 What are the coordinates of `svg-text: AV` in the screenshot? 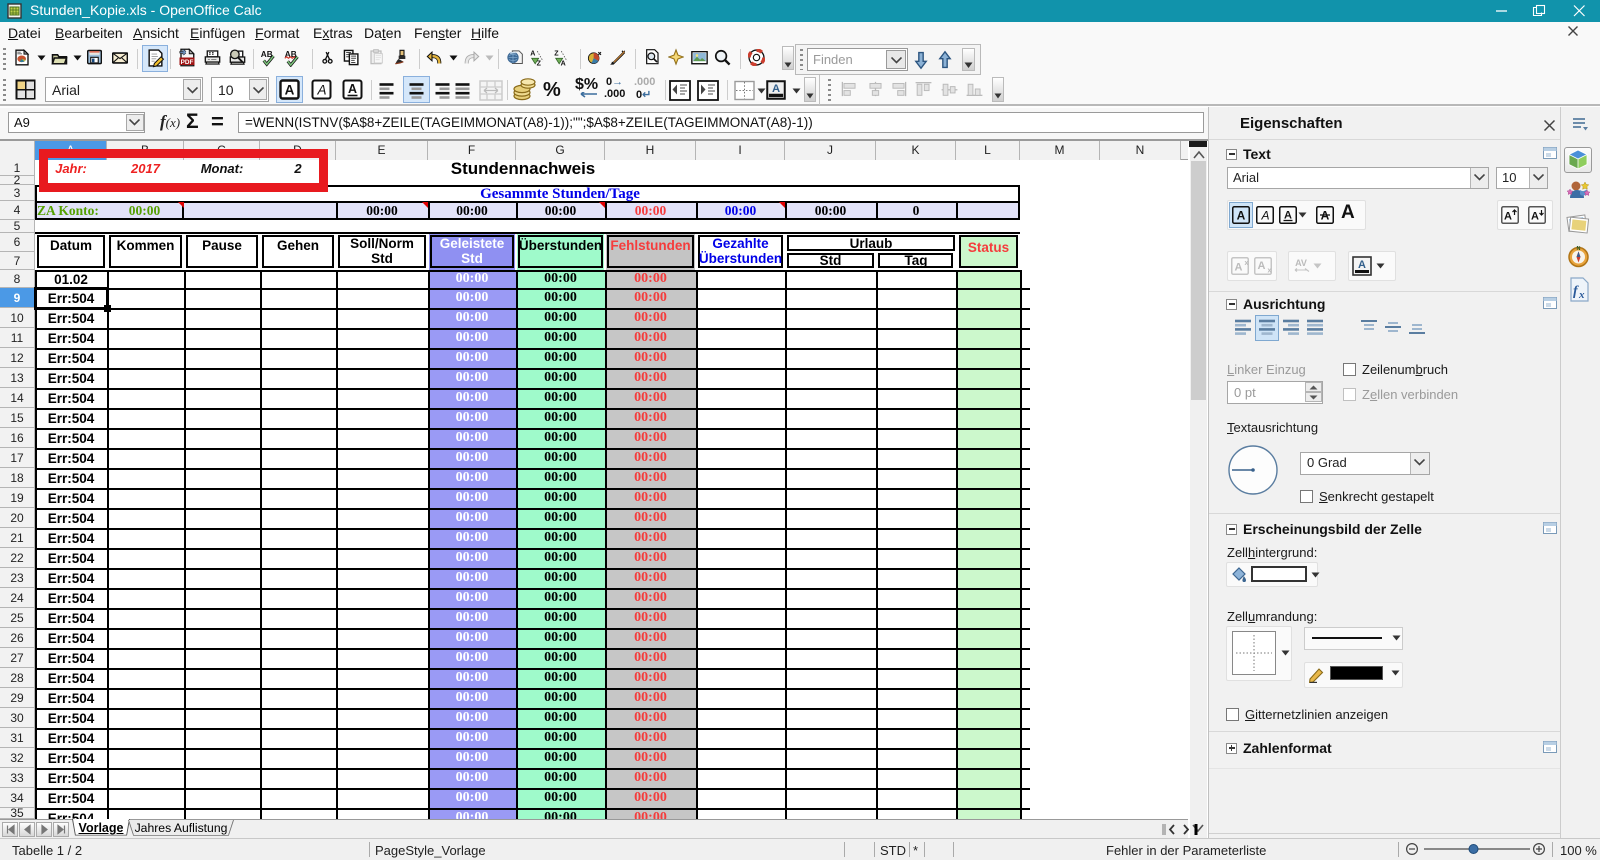 It's located at (1301, 263).